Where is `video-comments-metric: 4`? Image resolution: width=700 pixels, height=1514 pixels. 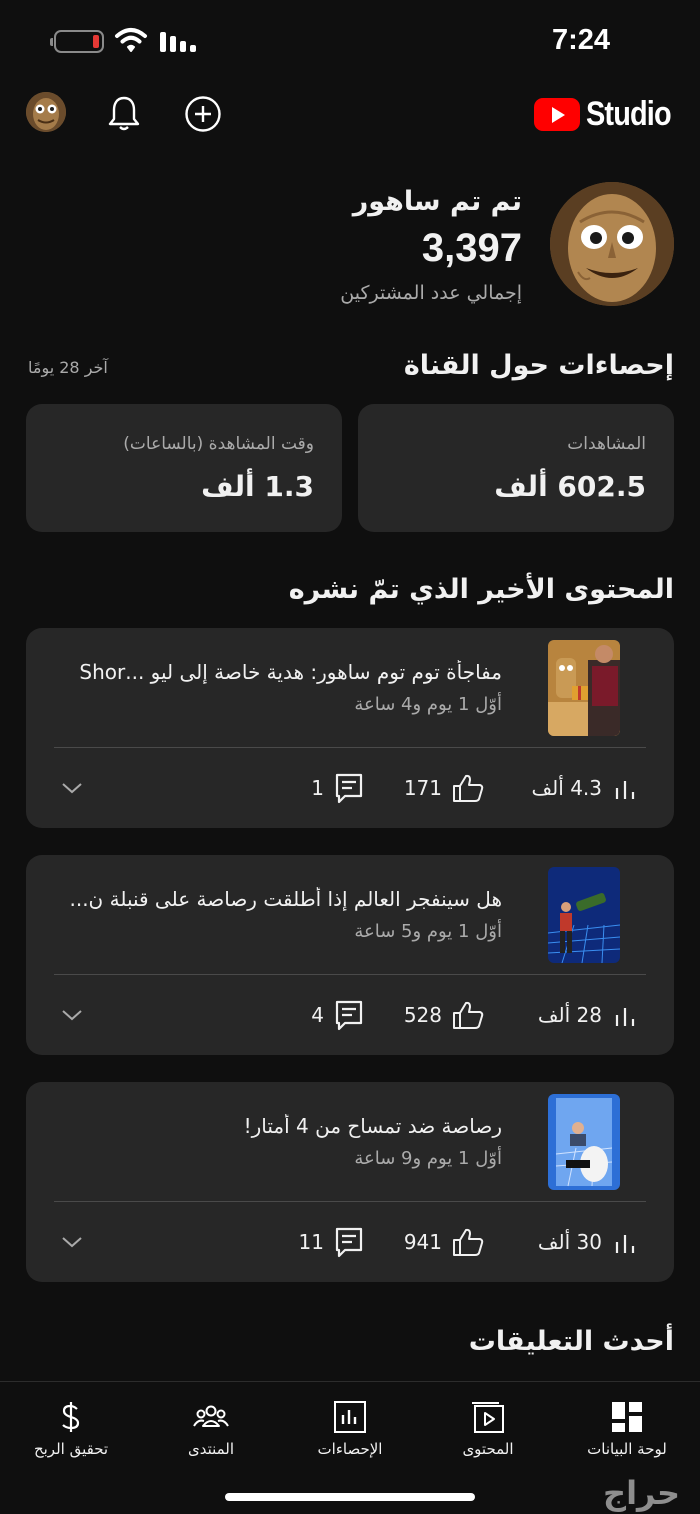
video-comments-metric: 4 is located at coordinates (337, 1015).